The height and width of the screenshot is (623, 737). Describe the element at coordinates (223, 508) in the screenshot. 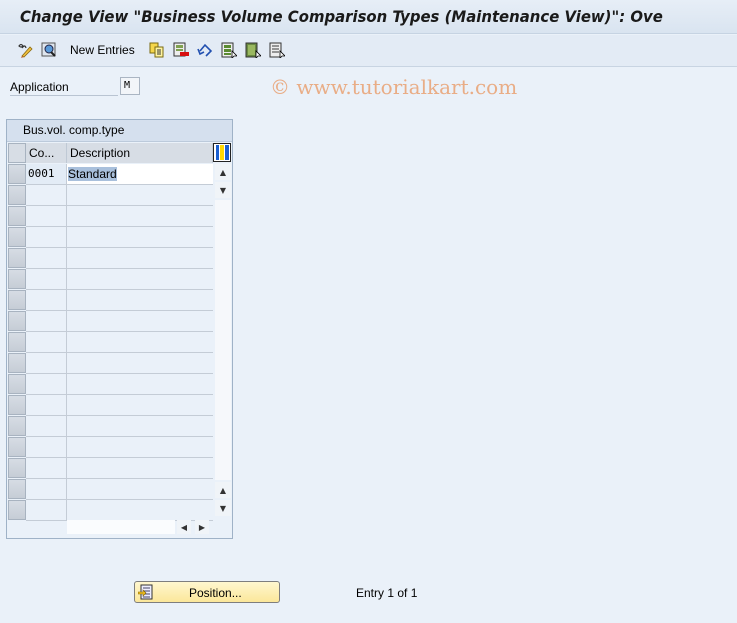

I see `scroll-page-down-icon: ▼` at that location.